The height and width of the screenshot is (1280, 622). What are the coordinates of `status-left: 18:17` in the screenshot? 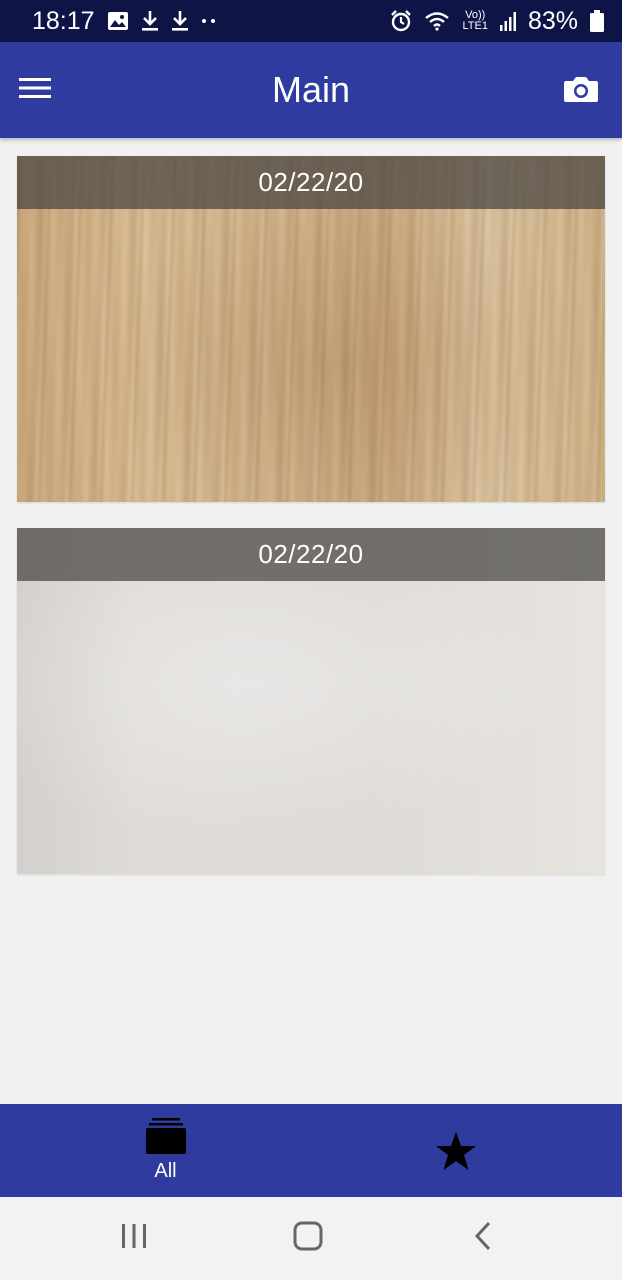 It's located at (124, 21).